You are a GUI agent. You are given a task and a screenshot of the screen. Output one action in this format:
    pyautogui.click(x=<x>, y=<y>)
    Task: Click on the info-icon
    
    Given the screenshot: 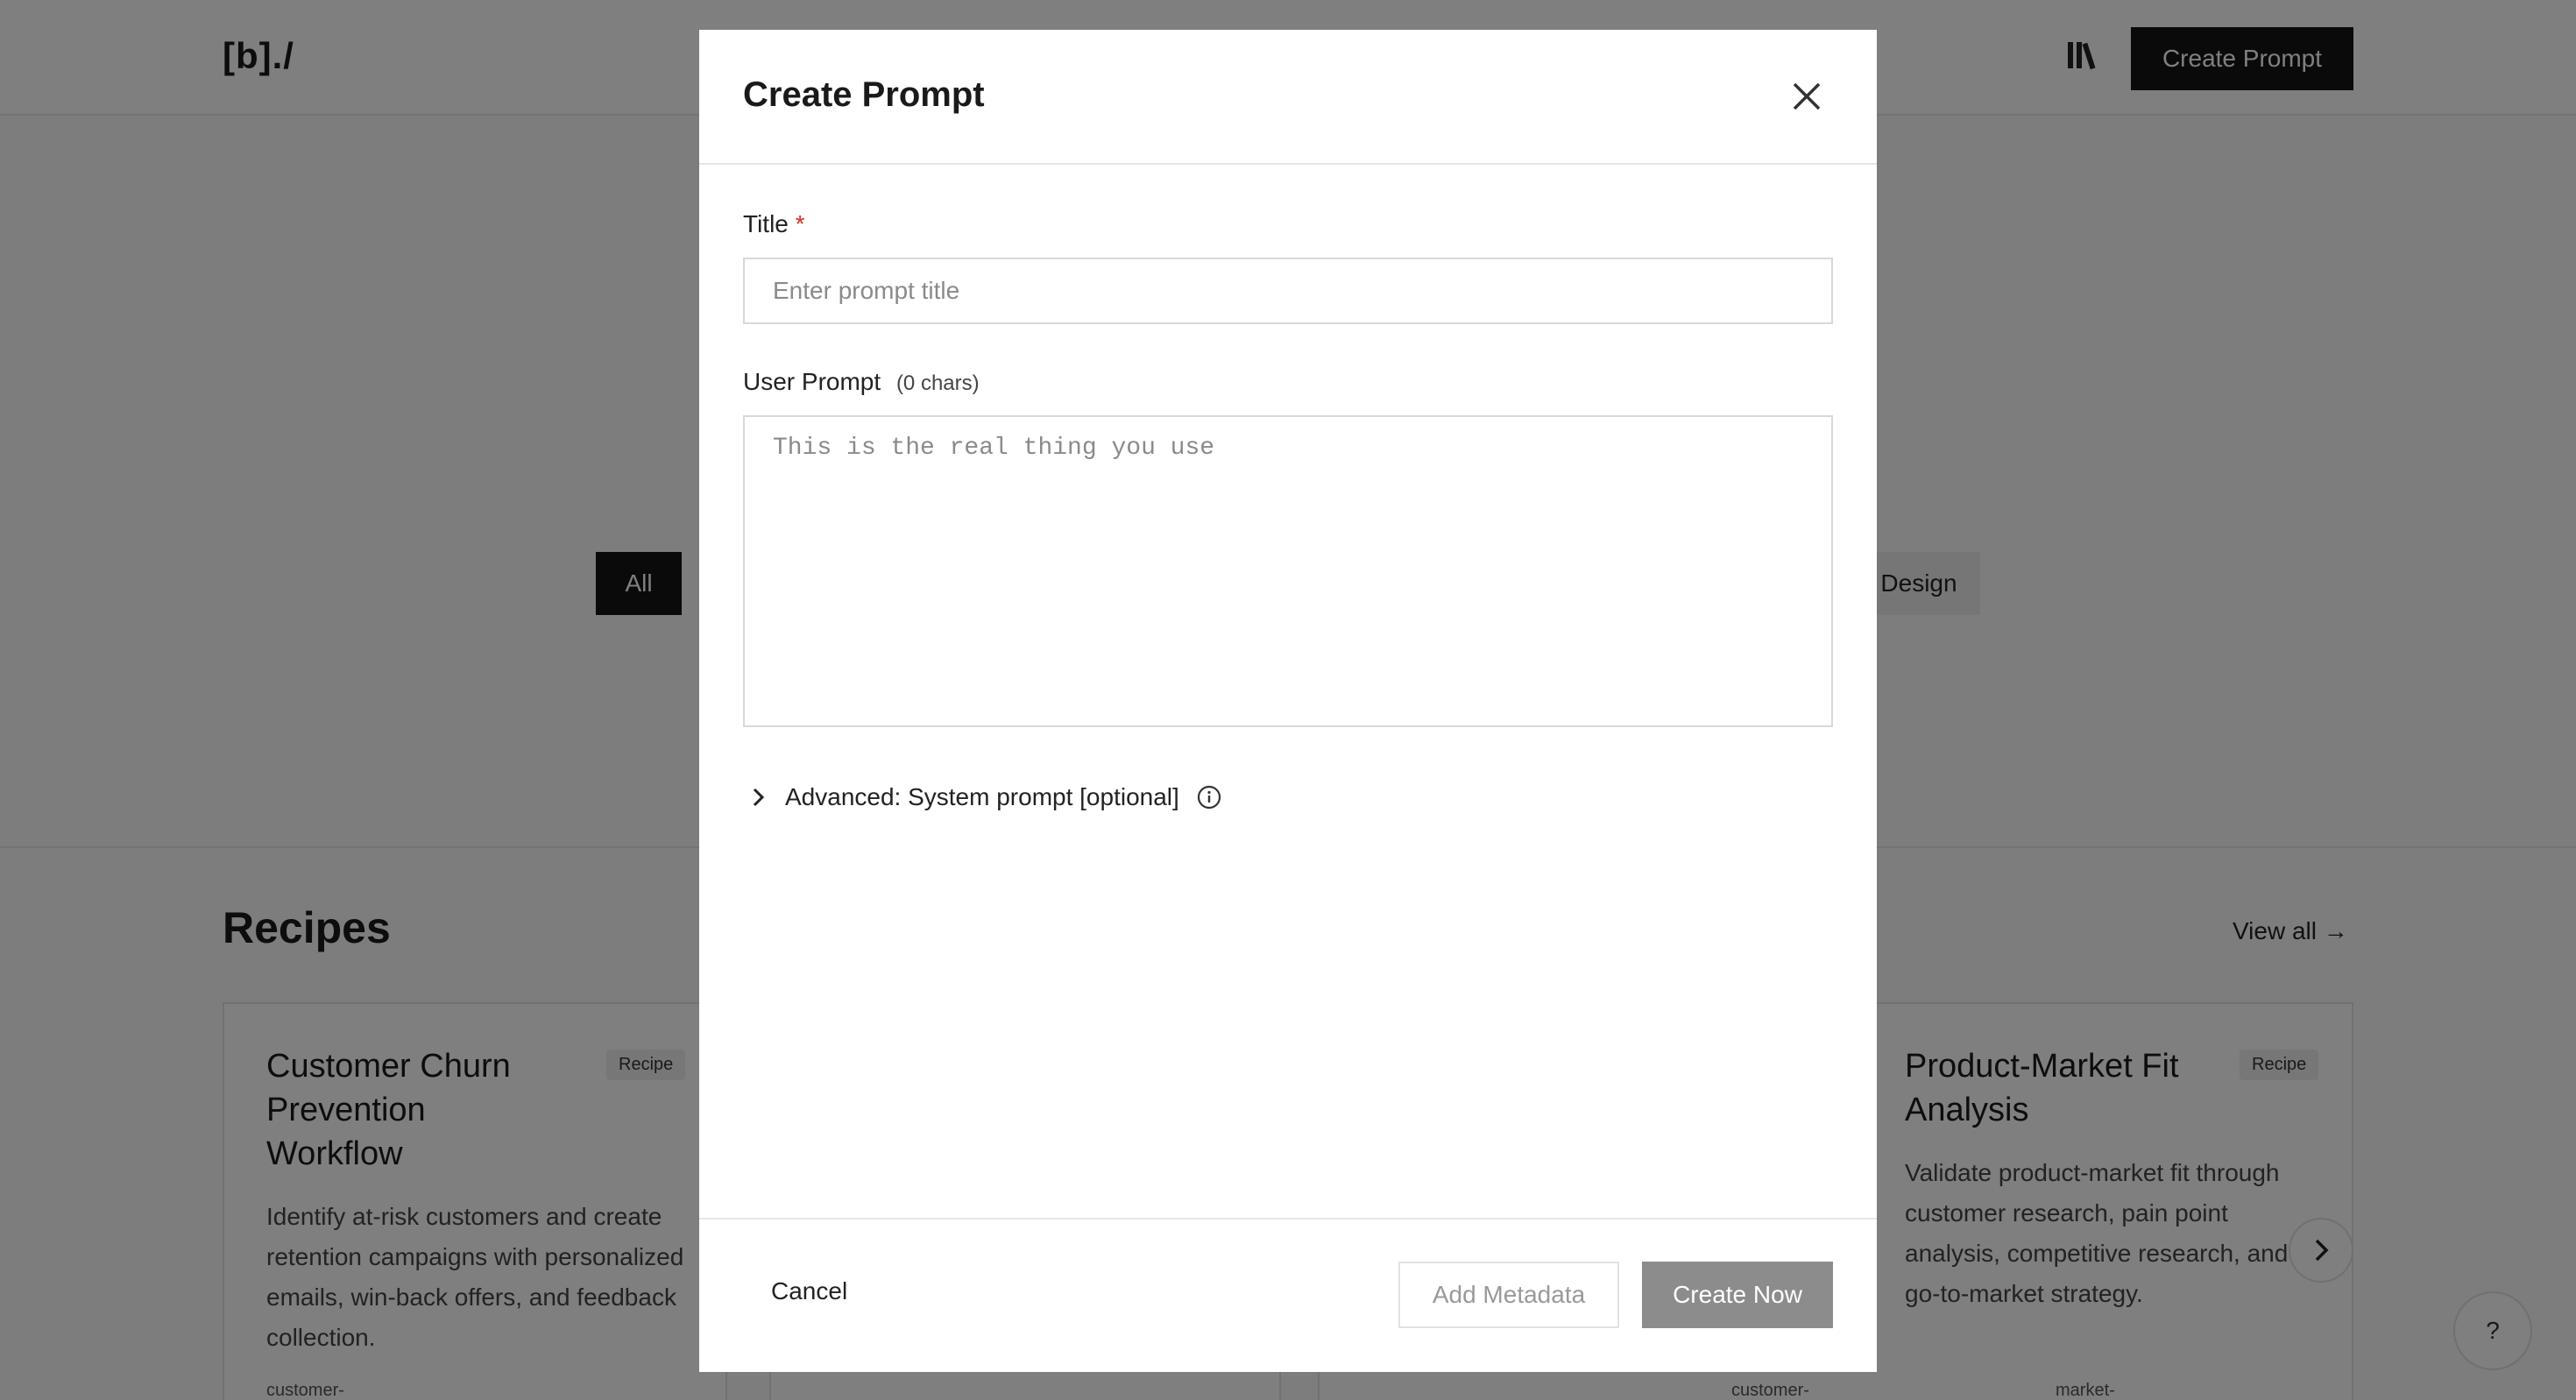 What is the action you would take?
    pyautogui.click(x=1209, y=797)
    